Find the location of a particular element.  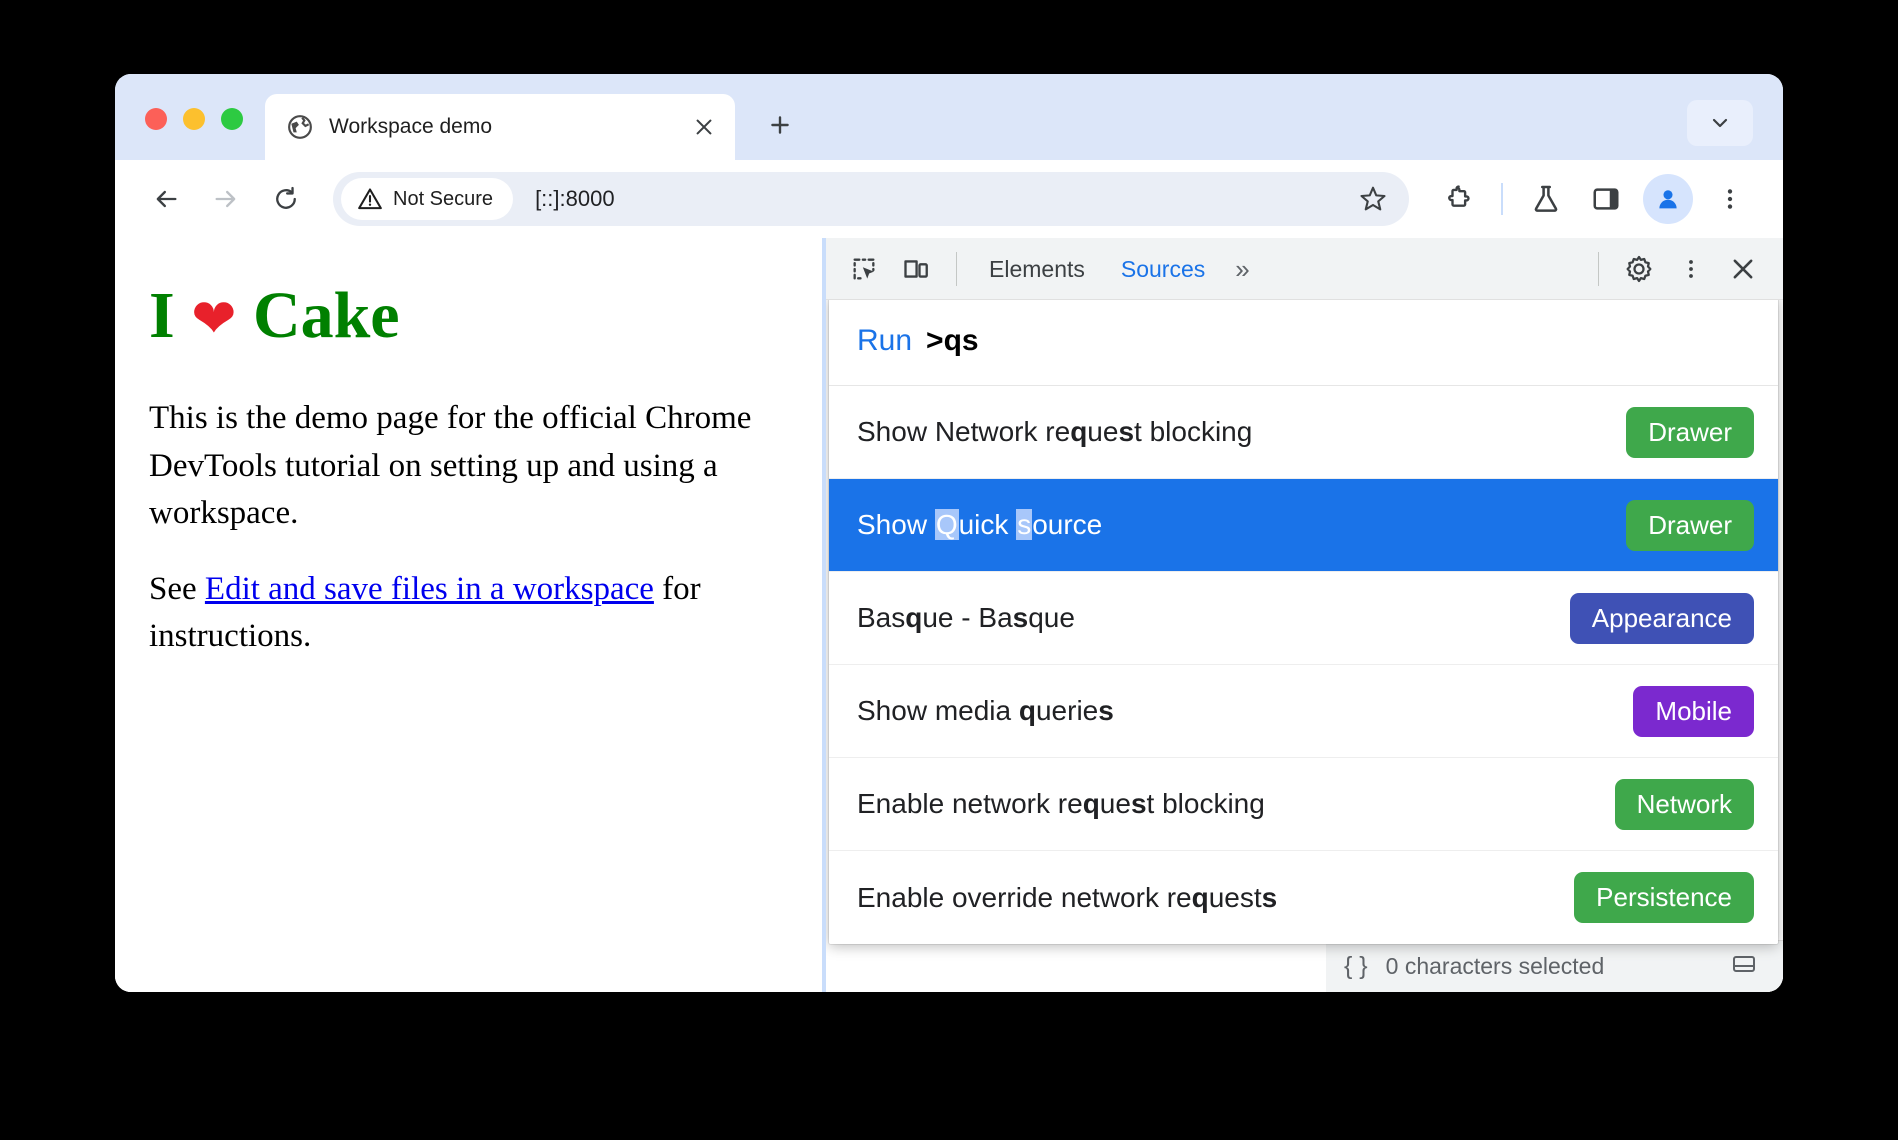

device-toolbar-button is located at coordinates (916, 269).